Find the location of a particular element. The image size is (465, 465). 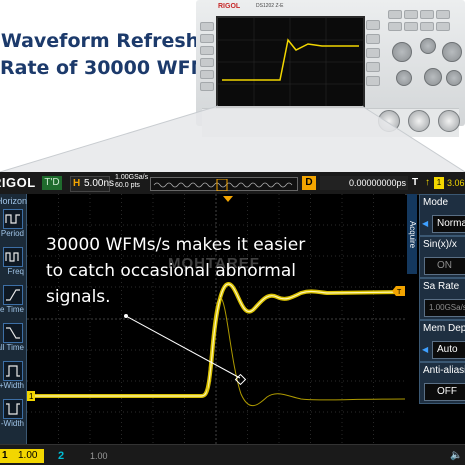

trigger-level: 3.06 V is located at coordinates (456, 183).